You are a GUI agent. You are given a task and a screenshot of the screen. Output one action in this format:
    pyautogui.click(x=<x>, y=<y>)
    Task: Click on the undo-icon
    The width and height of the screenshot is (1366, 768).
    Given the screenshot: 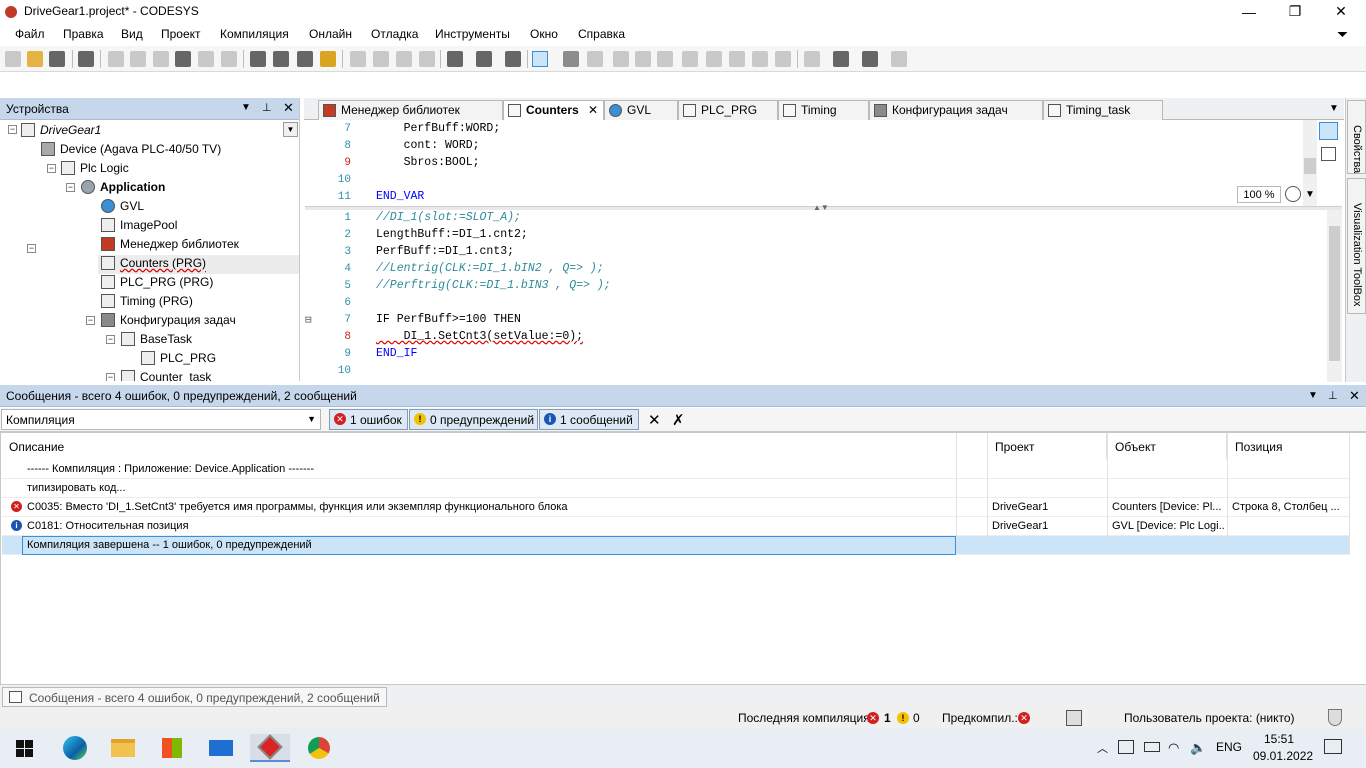 What is the action you would take?
    pyautogui.click(x=116, y=59)
    